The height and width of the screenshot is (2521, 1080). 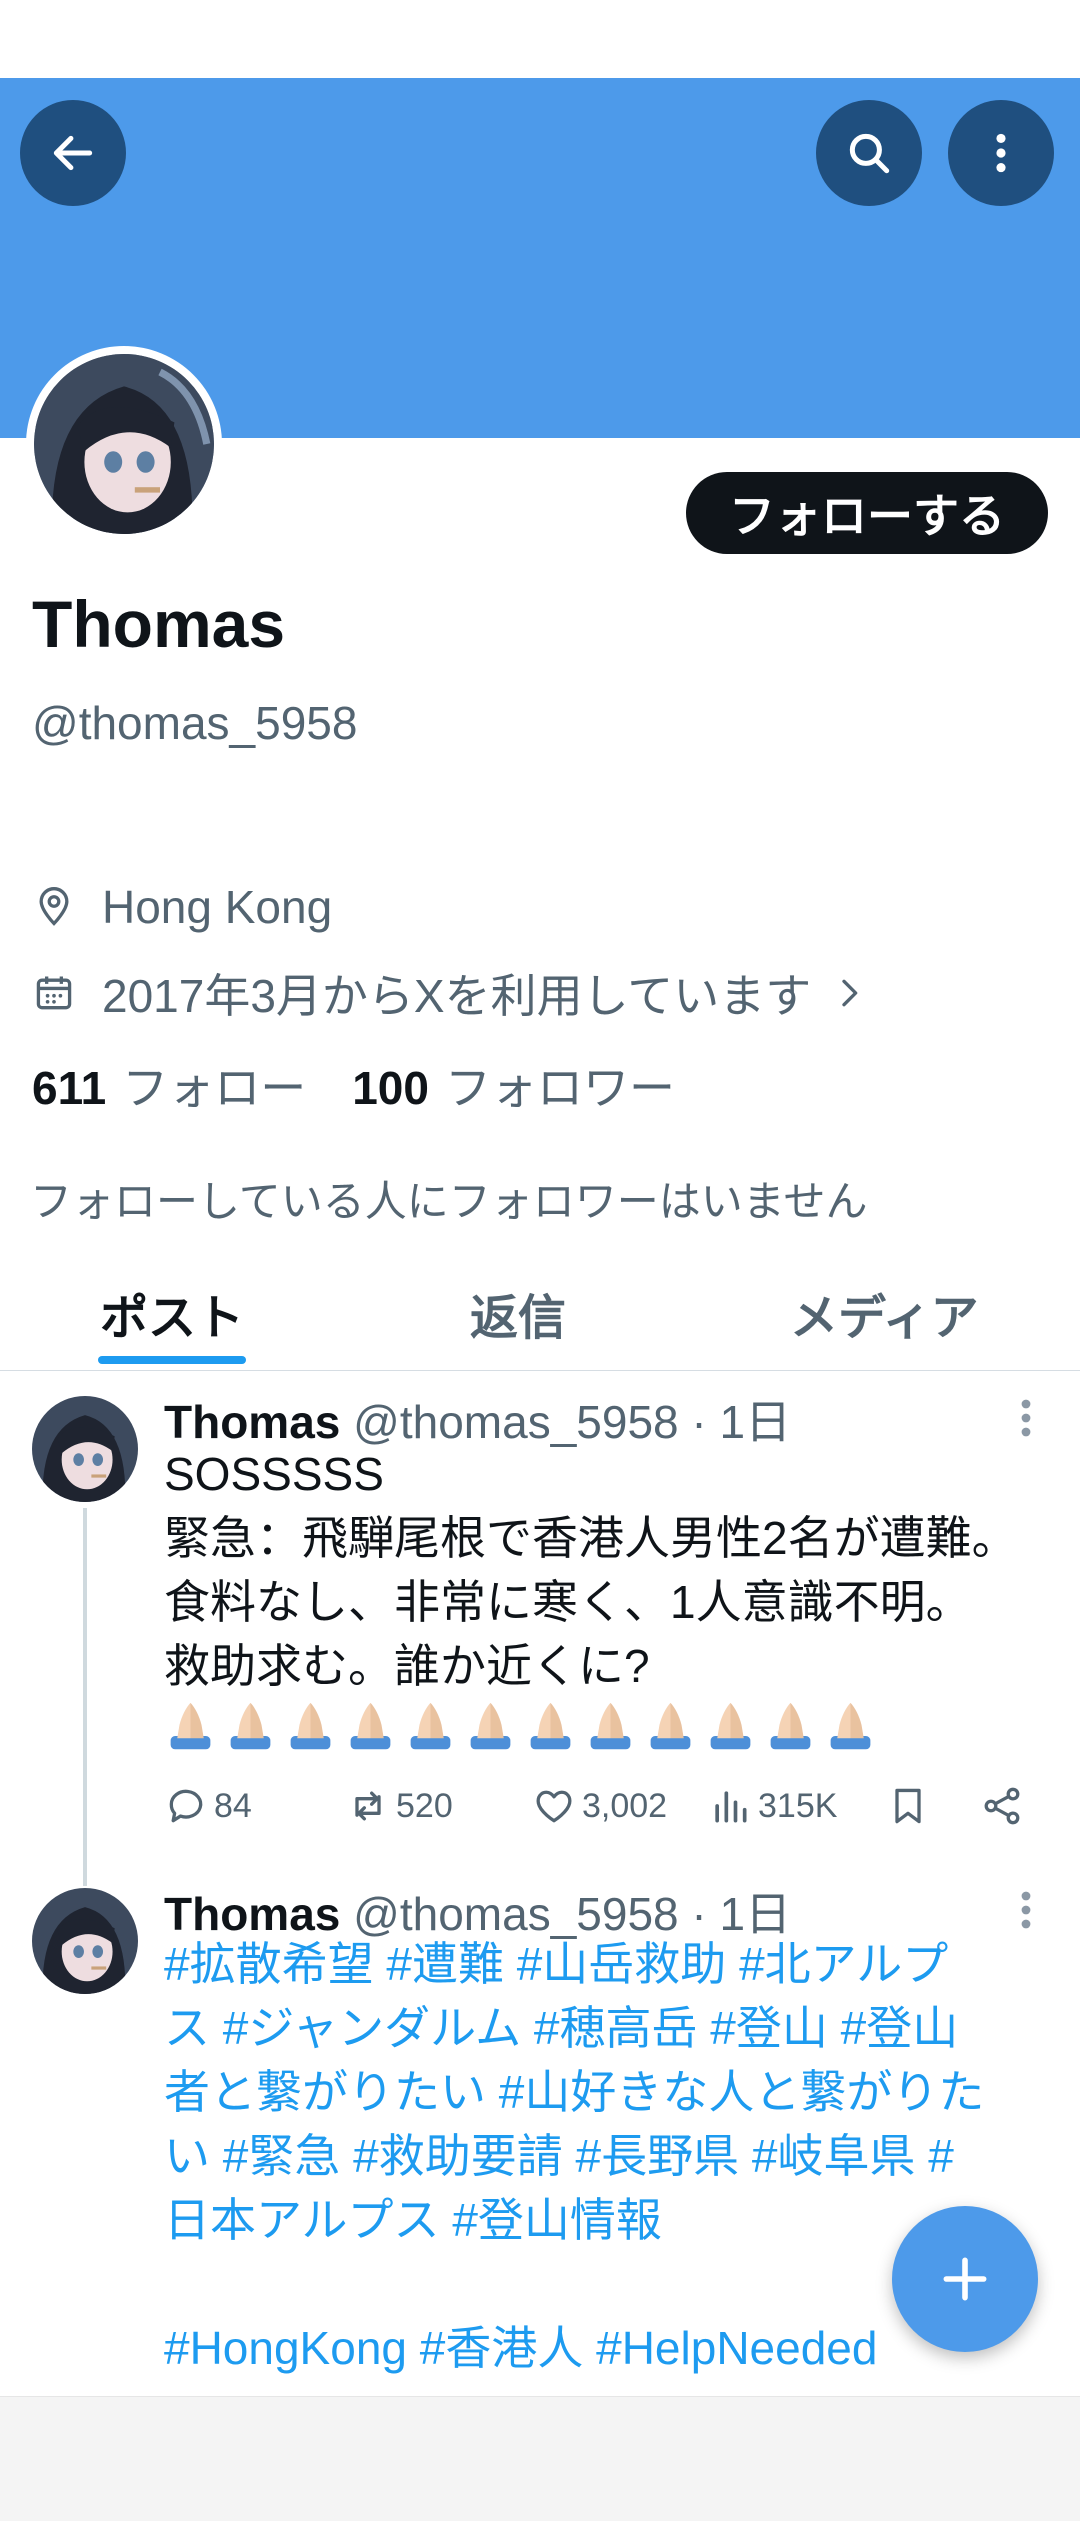 What do you see at coordinates (559, 1088) in the screenshot?
I see `followers-label: フォロワー` at bounding box center [559, 1088].